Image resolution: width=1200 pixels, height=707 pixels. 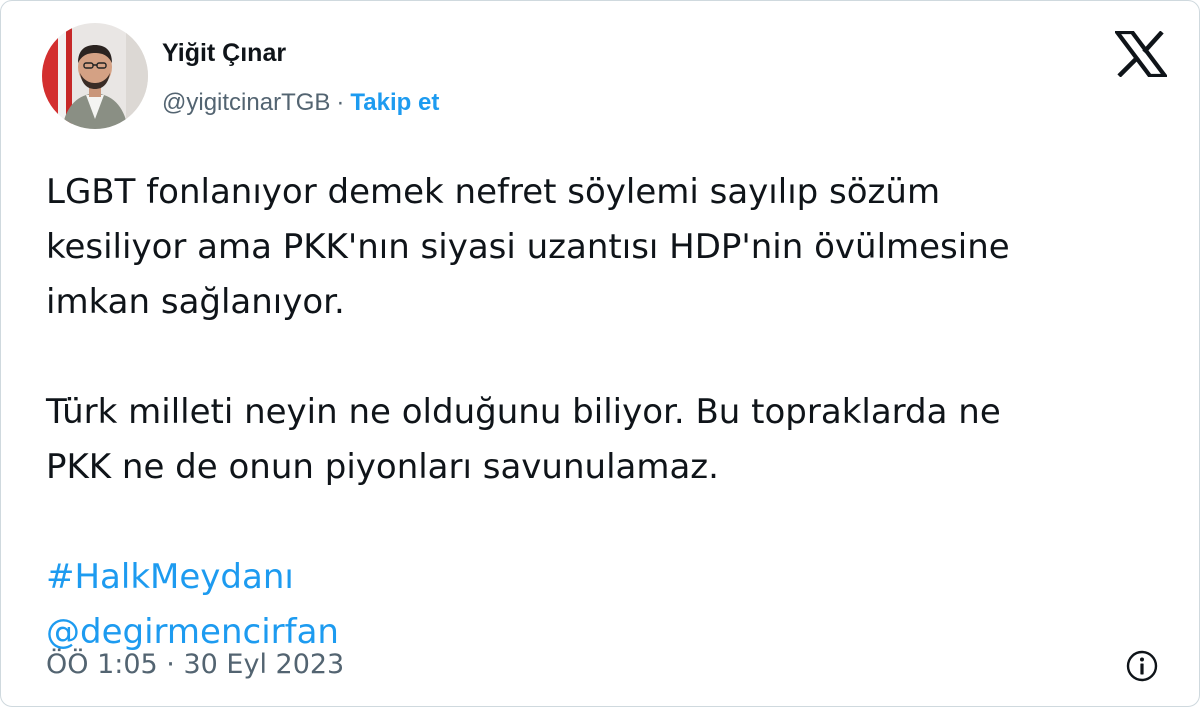 What do you see at coordinates (1141, 54) in the screenshot?
I see `x-logo-icon` at bounding box center [1141, 54].